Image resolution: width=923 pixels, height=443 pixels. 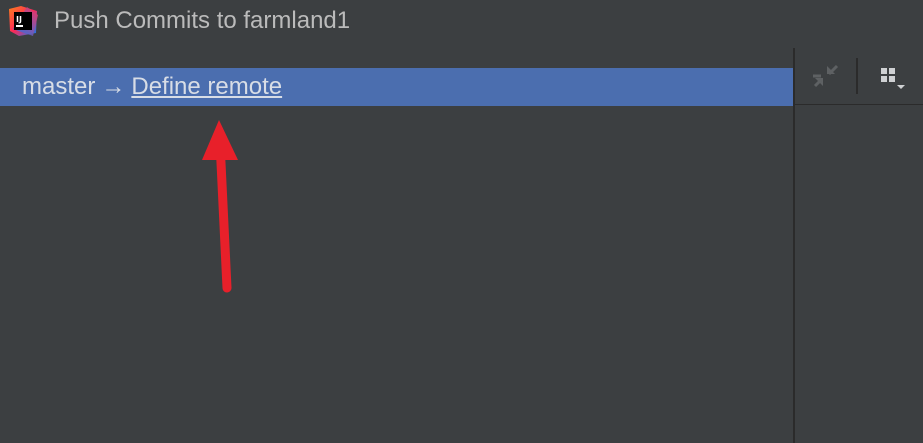 I want to click on svg-text: IJ, so click(x=19, y=19).